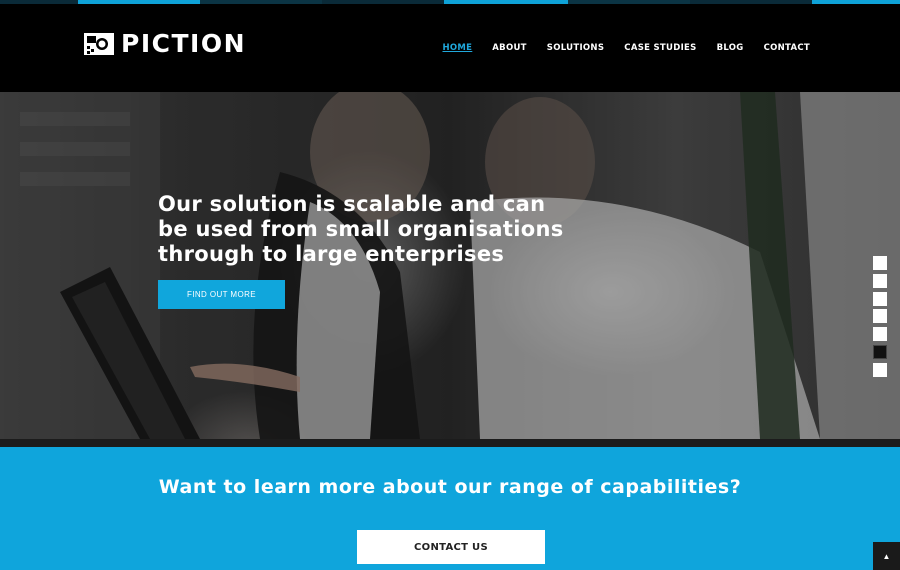  Describe the element at coordinates (730, 48) in the screenshot. I see `nav-item-blog: BLOG` at that location.